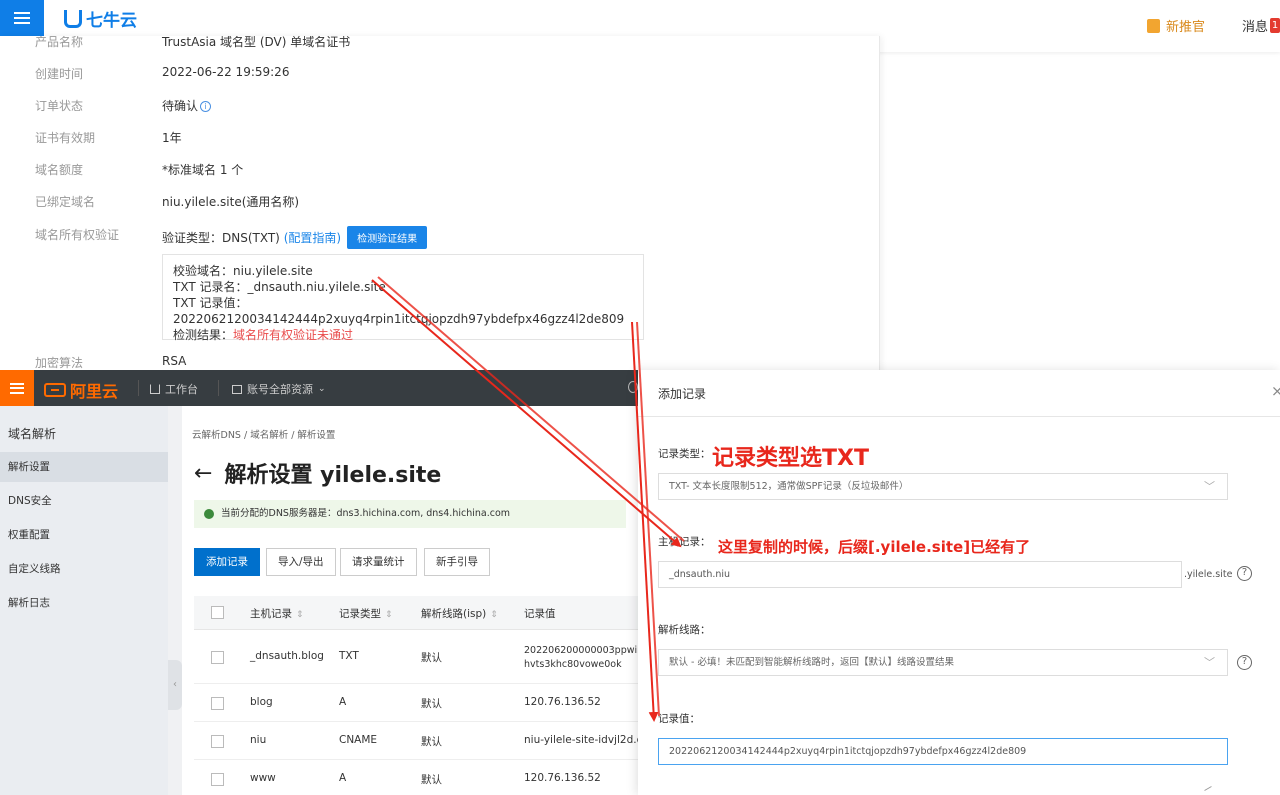  I want to click on column-header-value: 记录值, so click(540, 614).